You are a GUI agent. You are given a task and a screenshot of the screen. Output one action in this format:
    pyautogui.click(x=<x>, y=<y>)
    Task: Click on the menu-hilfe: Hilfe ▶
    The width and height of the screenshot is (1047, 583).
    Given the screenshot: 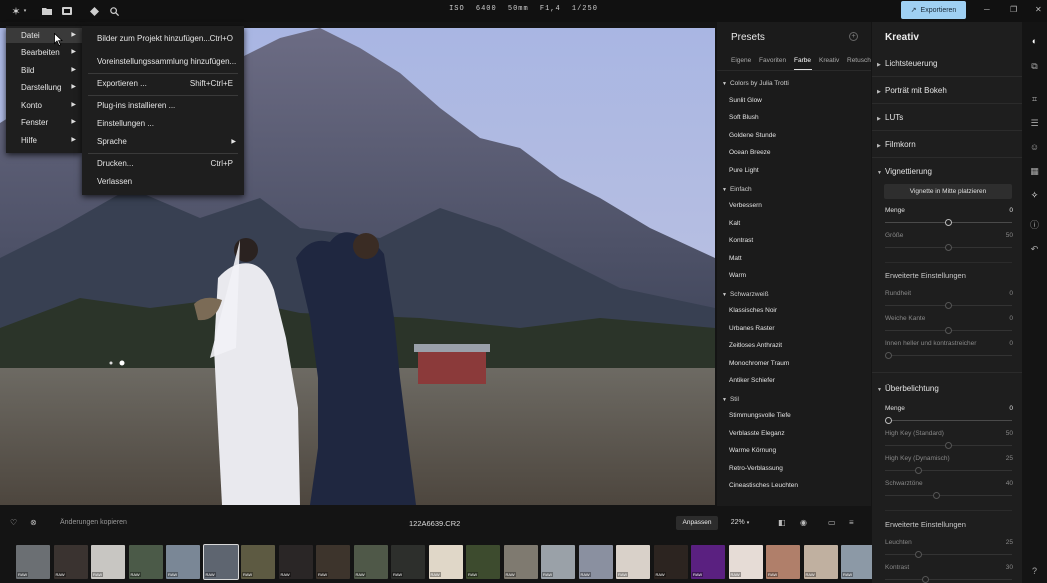 What is the action you would take?
    pyautogui.click(x=44, y=140)
    